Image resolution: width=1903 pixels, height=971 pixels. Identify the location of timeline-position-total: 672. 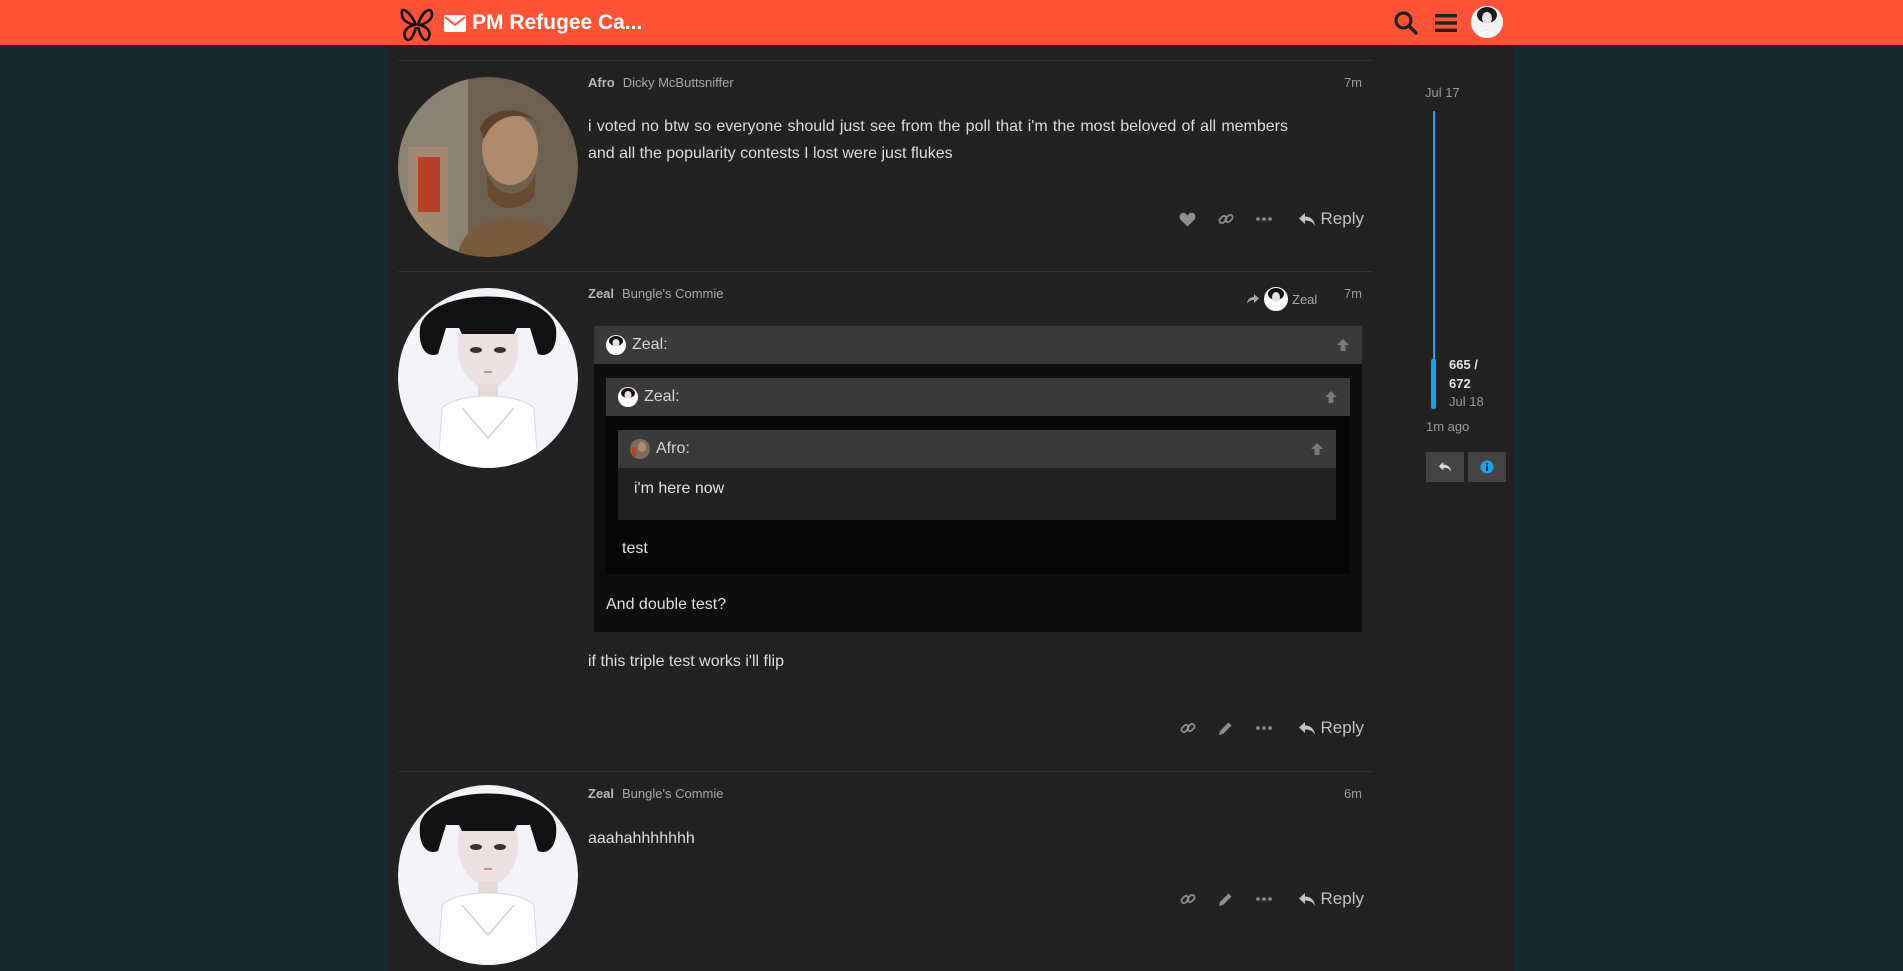
(1460, 383).